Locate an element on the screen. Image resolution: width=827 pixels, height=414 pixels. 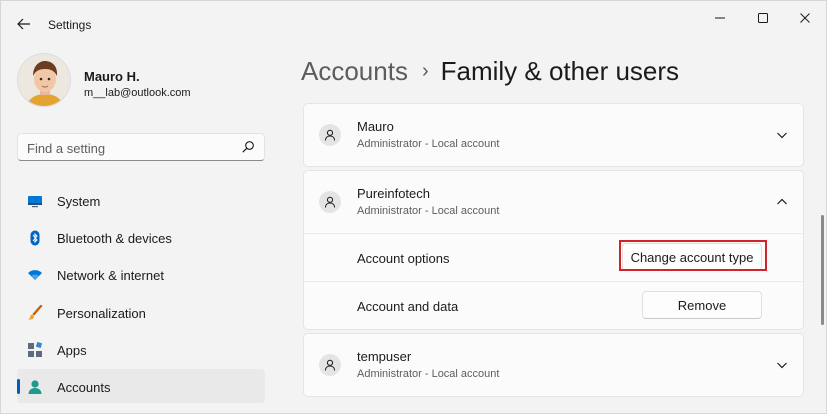
avatar is located at coordinates (44, 80).